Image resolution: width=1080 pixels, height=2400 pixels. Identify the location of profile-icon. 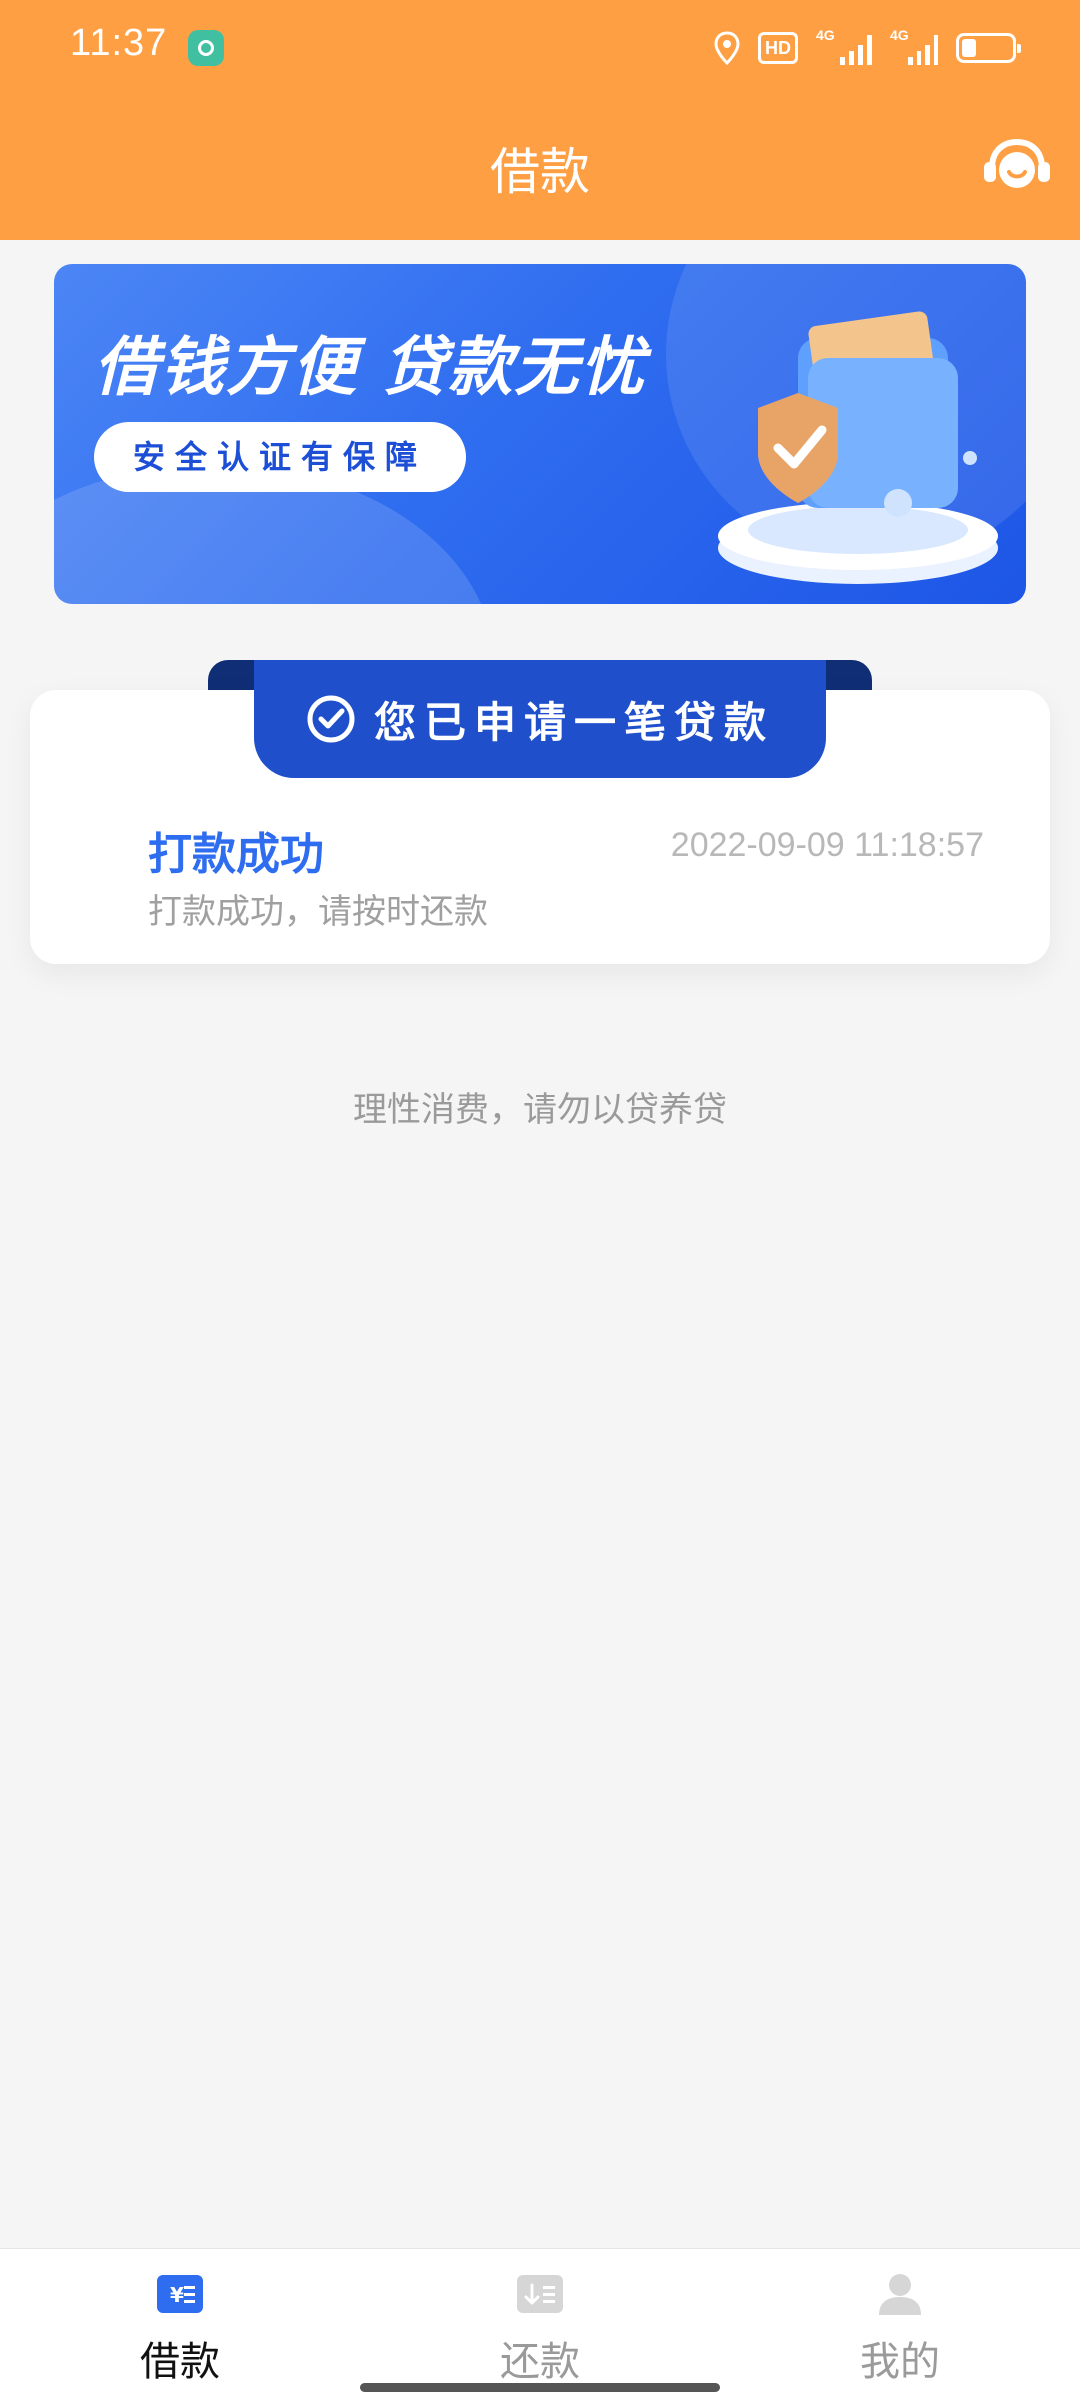
(900, 2294).